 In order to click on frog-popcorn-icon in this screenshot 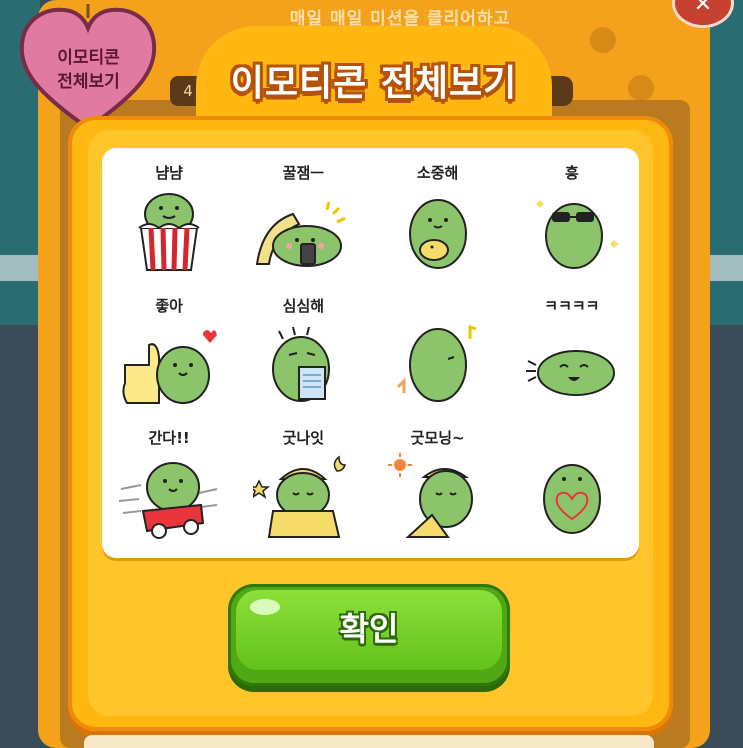, I will do `click(169, 232)`.